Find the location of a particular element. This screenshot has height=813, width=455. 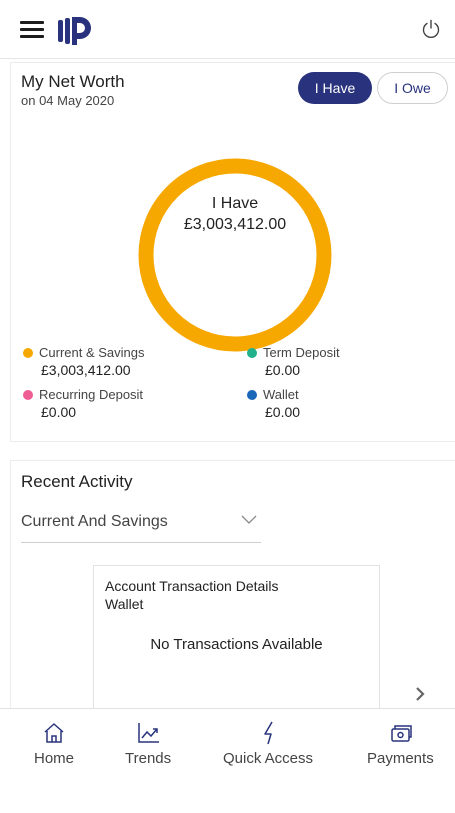

legend-value: £3,003,412.00 is located at coordinates (86, 370).